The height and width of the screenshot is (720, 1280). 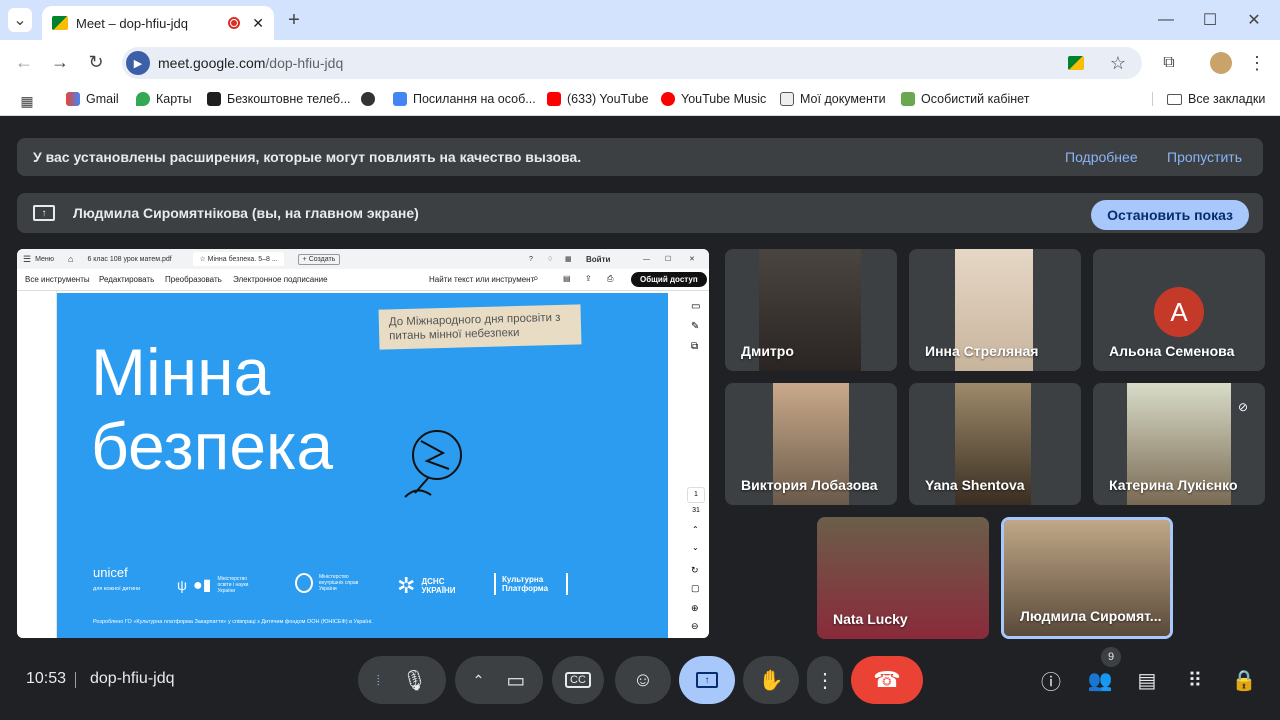 What do you see at coordinates (610, 279) in the screenshot?
I see `print-icon: ⎙` at bounding box center [610, 279].